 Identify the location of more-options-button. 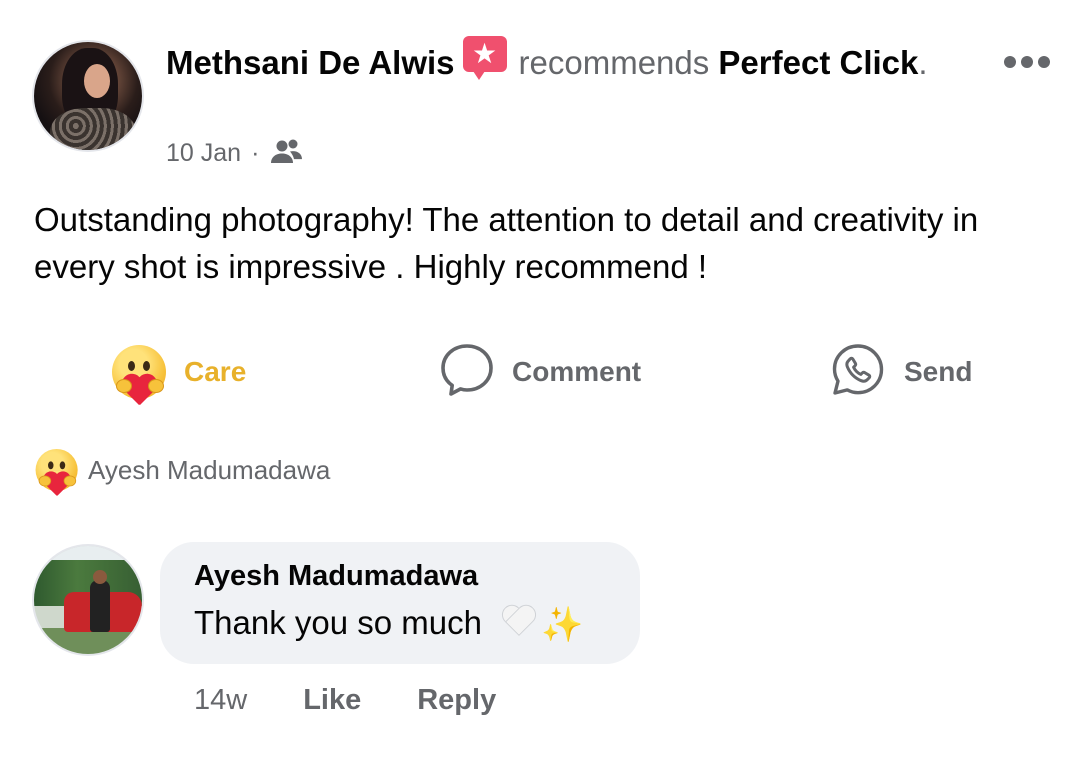
(1027, 62).